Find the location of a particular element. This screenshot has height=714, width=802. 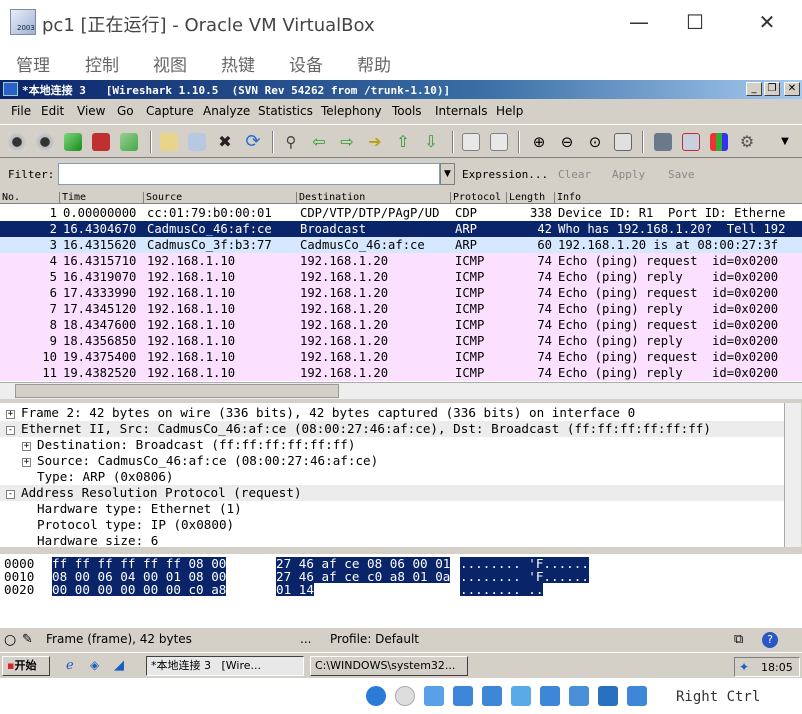

display-icon is located at coordinates (550, 696).